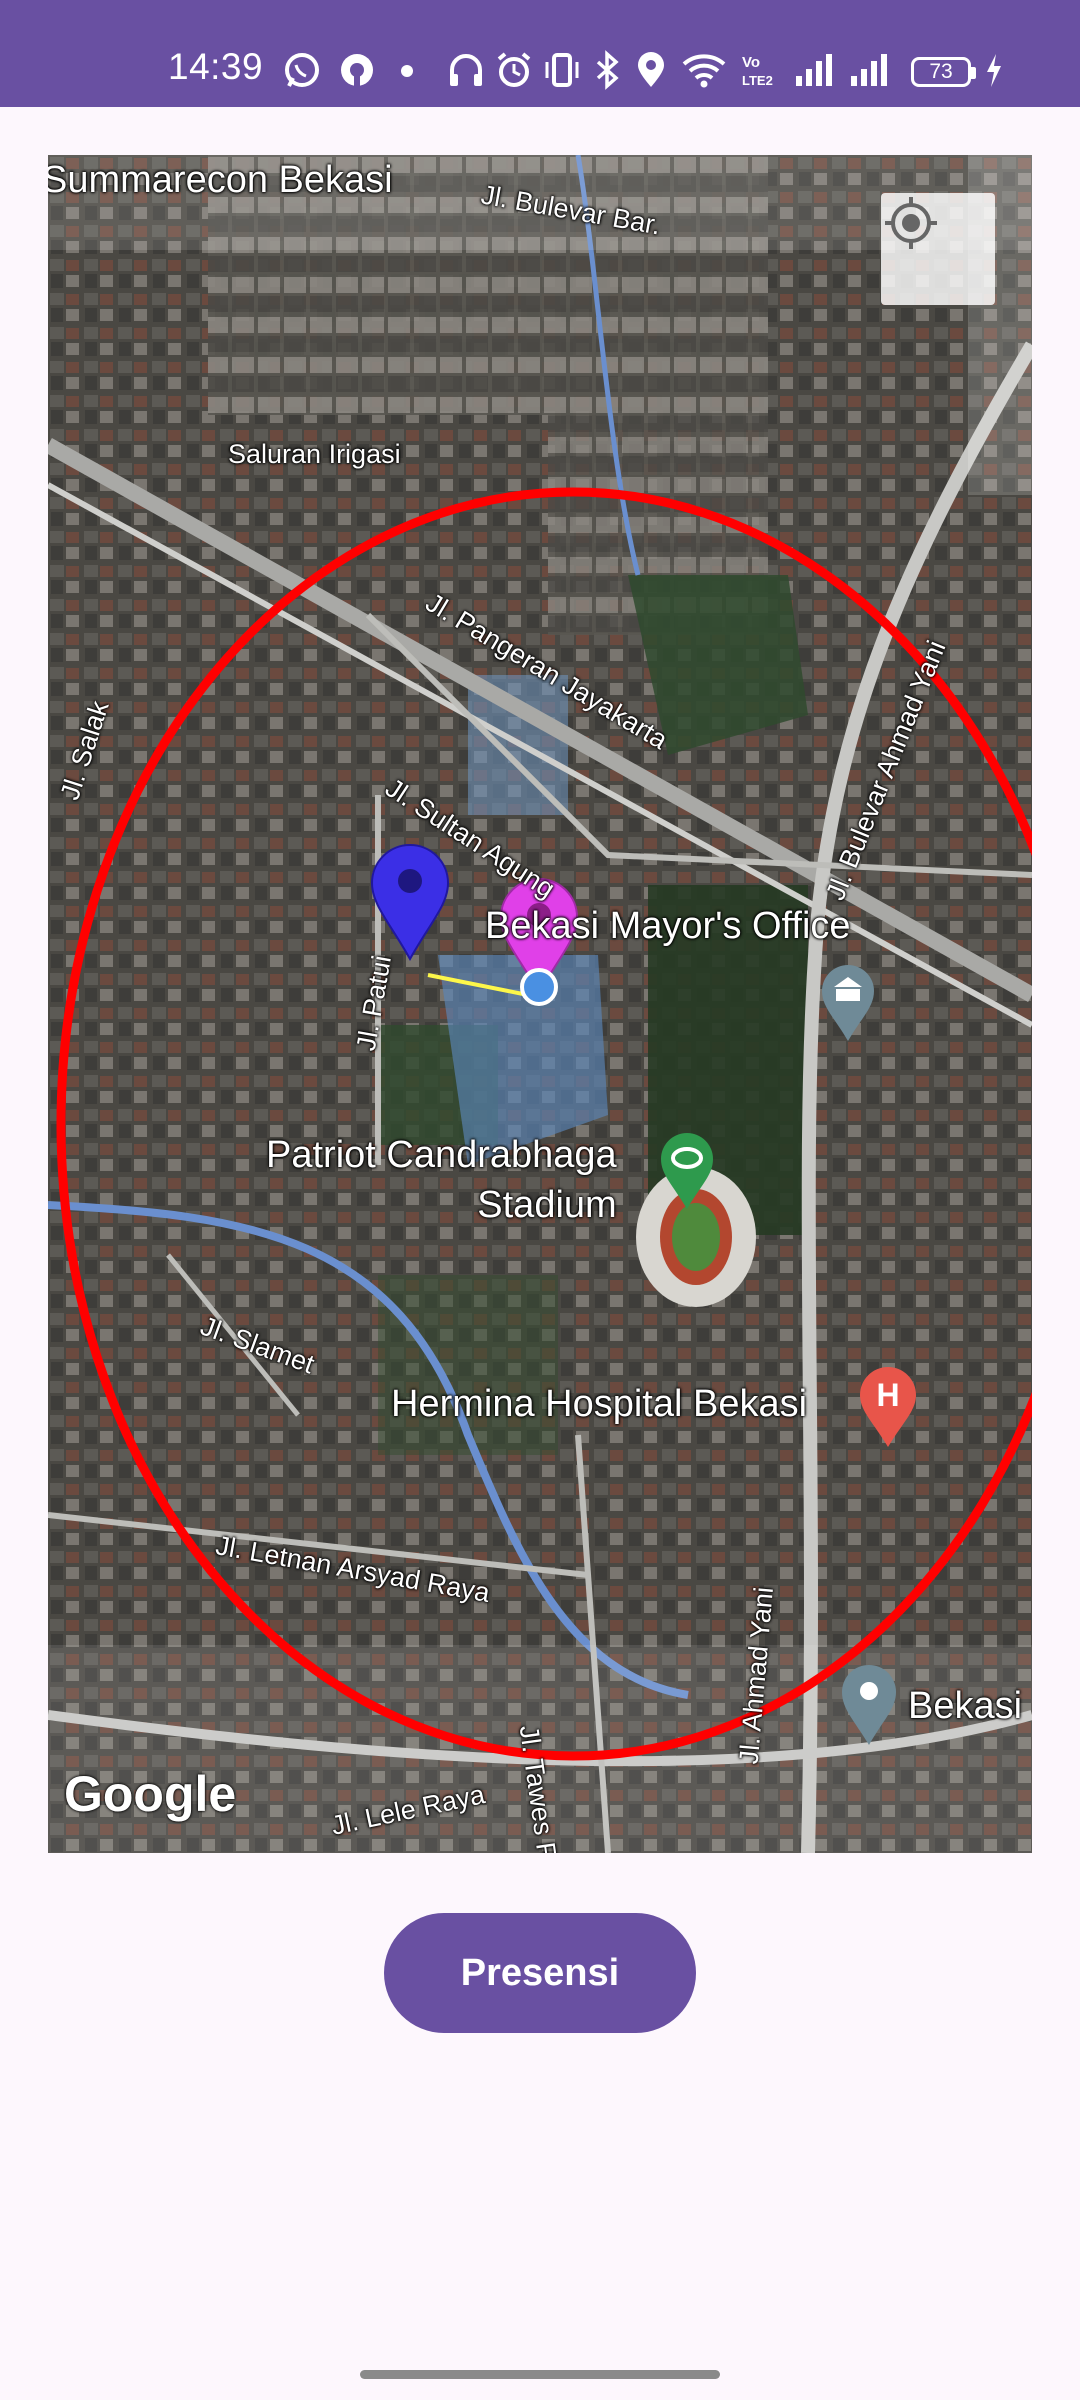 The height and width of the screenshot is (2400, 1080). Describe the element at coordinates (539, 987) in the screenshot. I see `current-location-dot-icon` at that location.